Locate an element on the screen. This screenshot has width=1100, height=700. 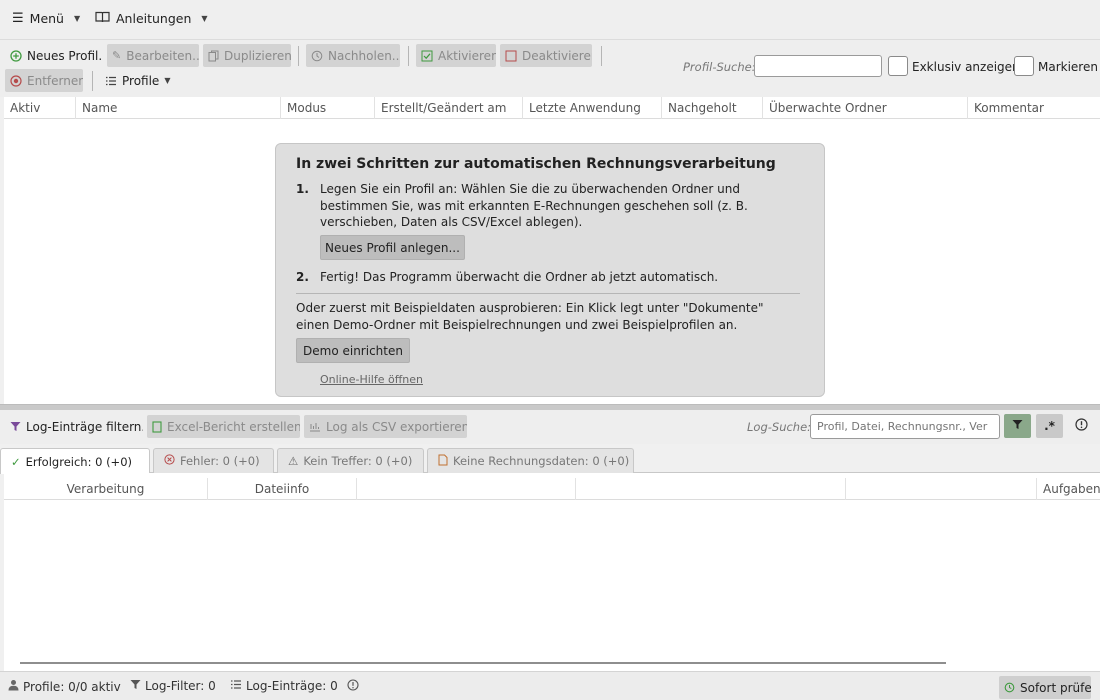
document-icon is located at coordinates (443, 461).